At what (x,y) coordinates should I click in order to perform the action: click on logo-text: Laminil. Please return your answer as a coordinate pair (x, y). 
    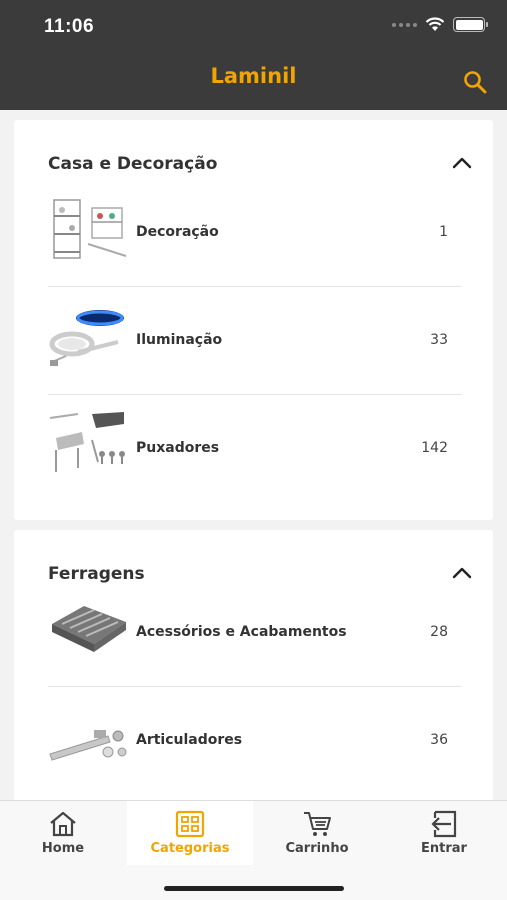
    Looking at the image, I should click on (253, 76).